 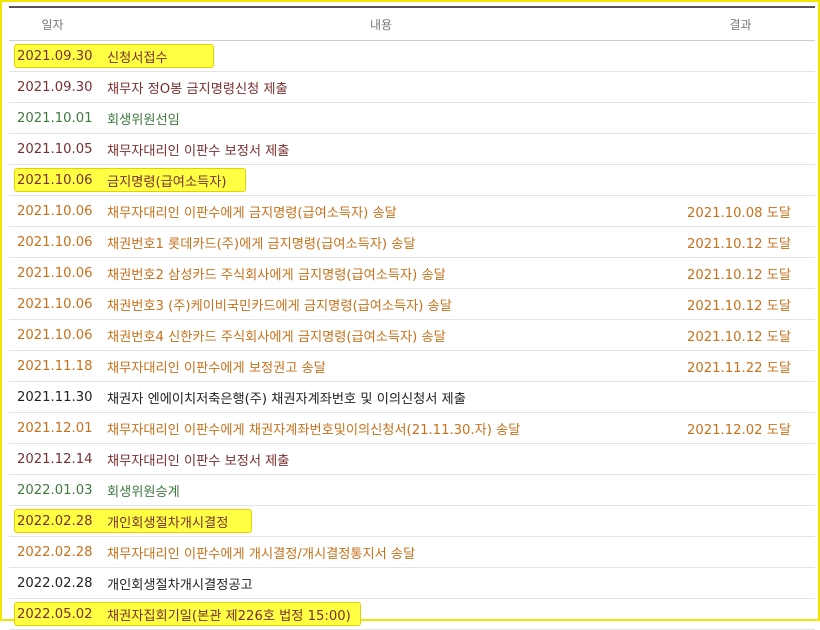 What do you see at coordinates (739, 430) in the screenshot?
I see `row-result: 2021.12.02 도달` at bounding box center [739, 430].